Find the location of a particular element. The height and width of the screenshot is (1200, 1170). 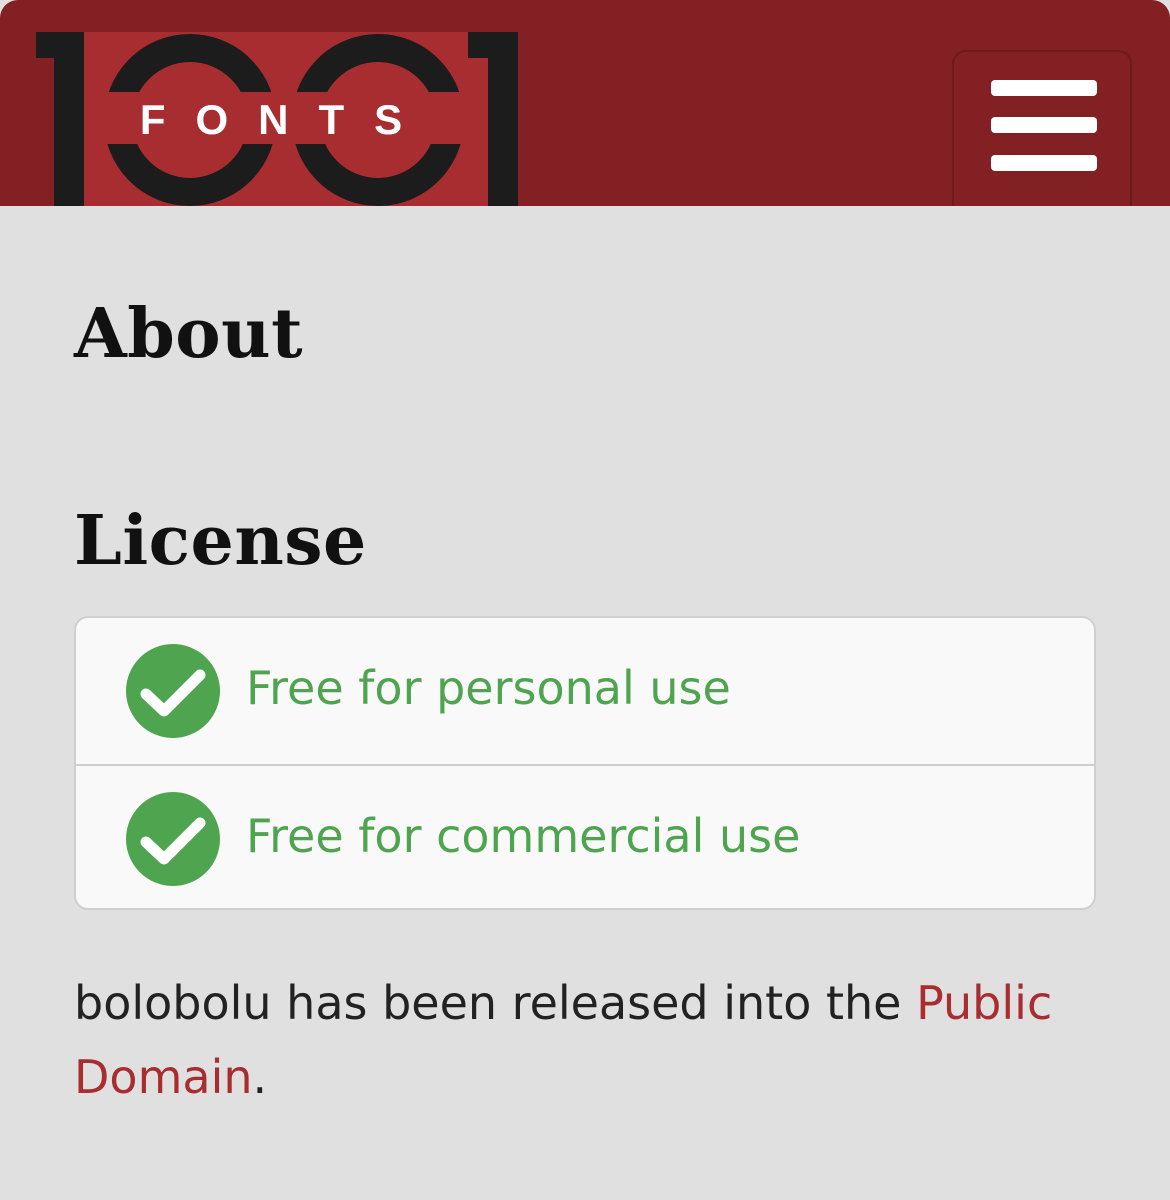

license-item-personal: Free for personal use is located at coordinates (585, 691).